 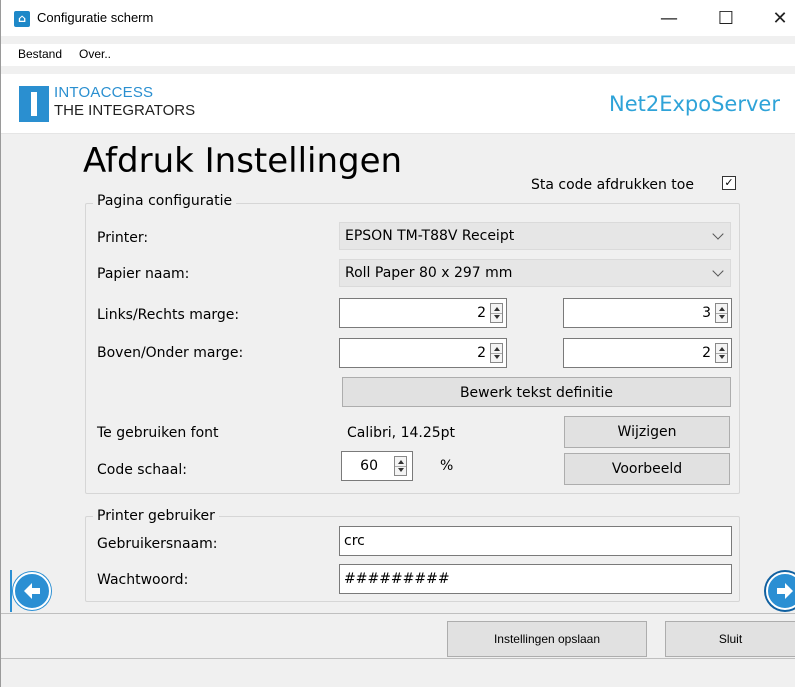 What do you see at coordinates (729, 183) in the screenshot?
I see `allow-code-checkbox: ✓` at bounding box center [729, 183].